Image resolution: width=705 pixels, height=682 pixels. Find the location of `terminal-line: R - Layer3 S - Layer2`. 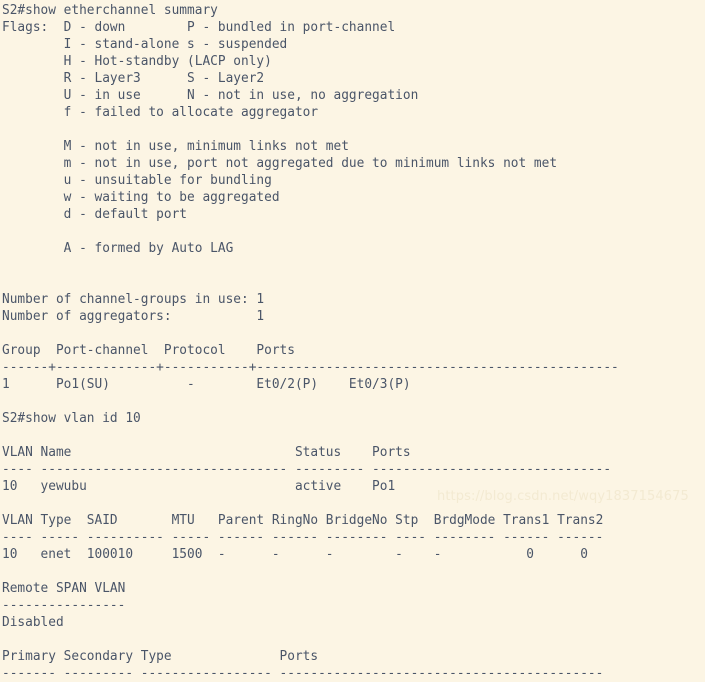

terminal-line: R - Layer3 S - Layer2 is located at coordinates (133, 78).